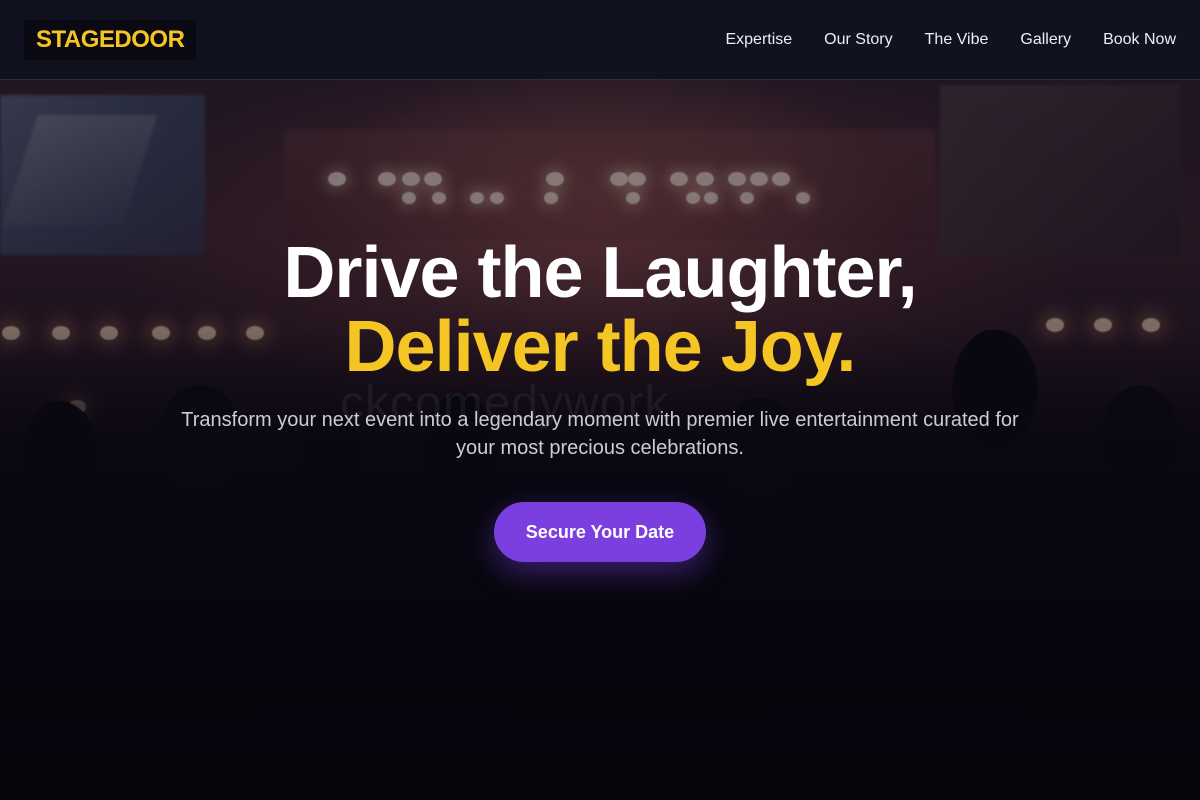  Describe the element at coordinates (600, 273) in the screenshot. I see `headline-line-1: Drive the Laughter,` at that location.